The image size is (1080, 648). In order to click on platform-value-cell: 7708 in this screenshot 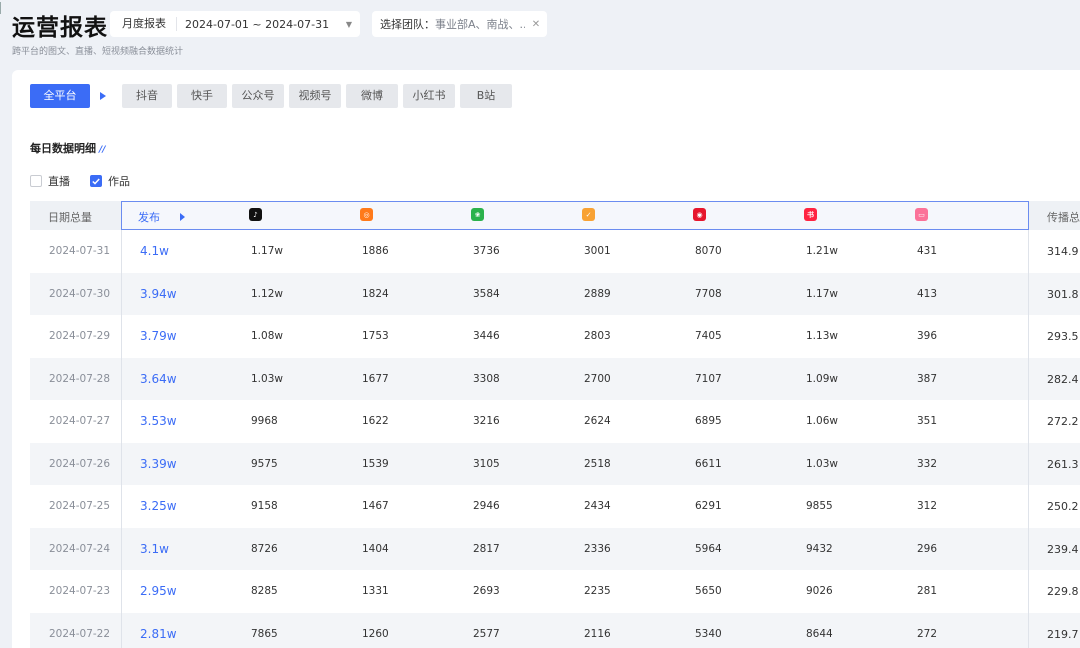, I will do `click(708, 293)`.